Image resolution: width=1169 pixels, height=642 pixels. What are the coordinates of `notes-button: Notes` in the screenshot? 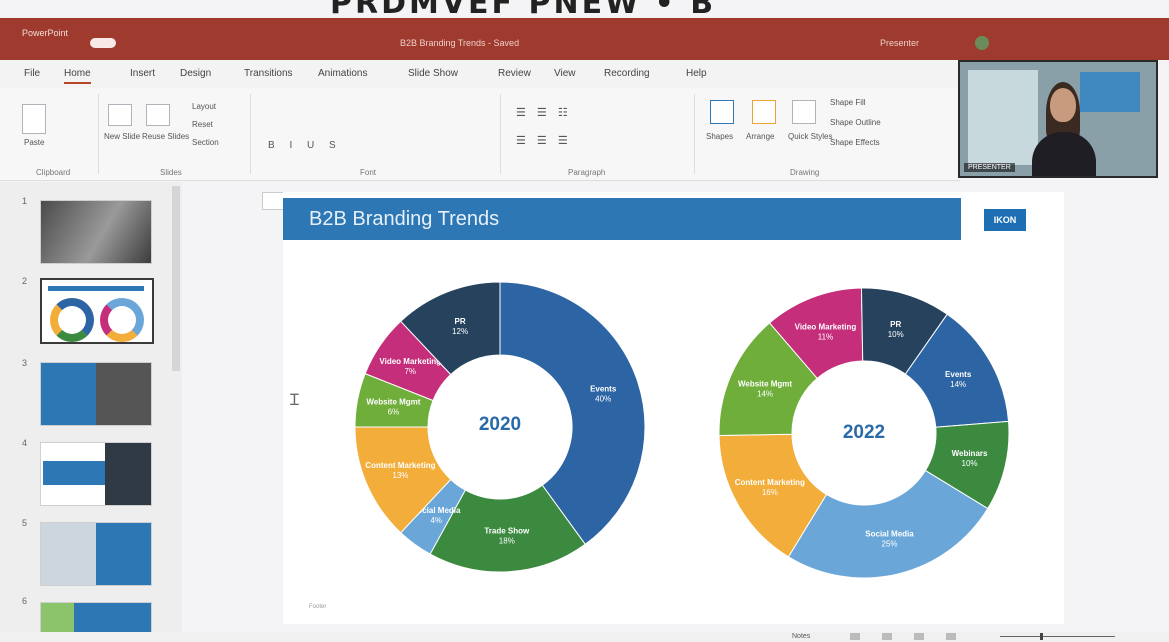 It's located at (801, 636).